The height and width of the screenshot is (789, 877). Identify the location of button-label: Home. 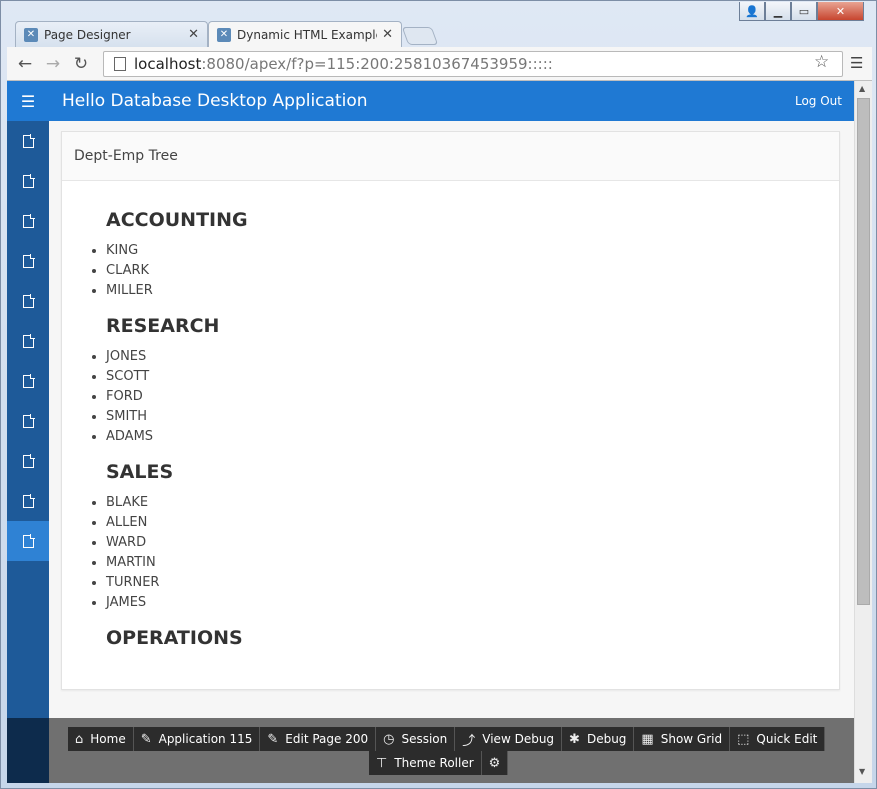
(108, 739).